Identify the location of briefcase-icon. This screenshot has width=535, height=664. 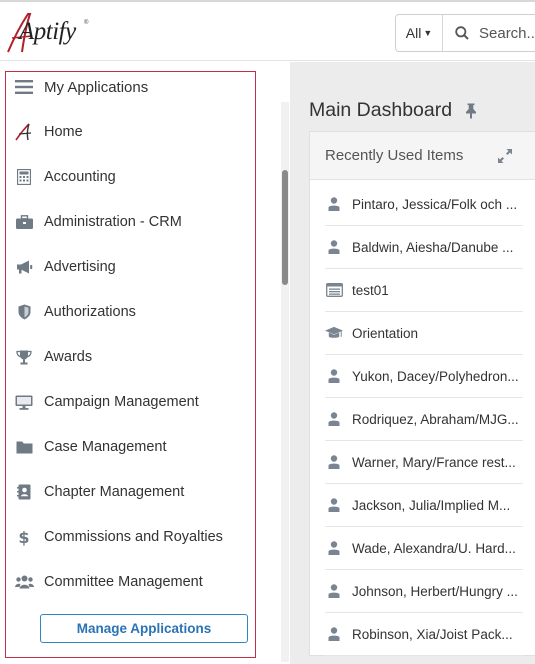
(24, 222).